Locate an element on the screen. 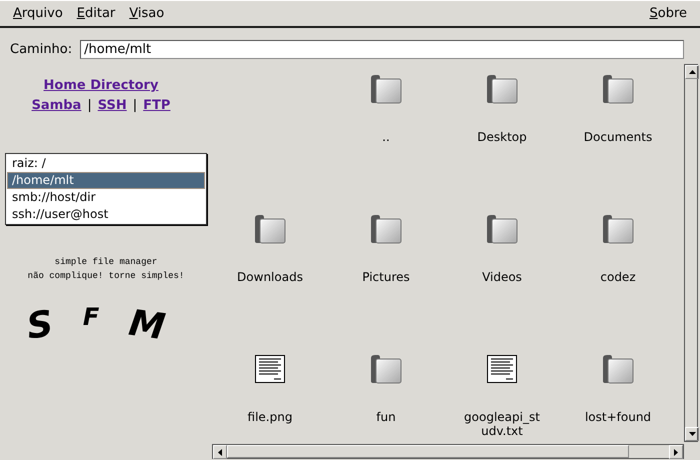 This screenshot has width=700, height=460. menu-item: Sobre is located at coordinates (668, 13).